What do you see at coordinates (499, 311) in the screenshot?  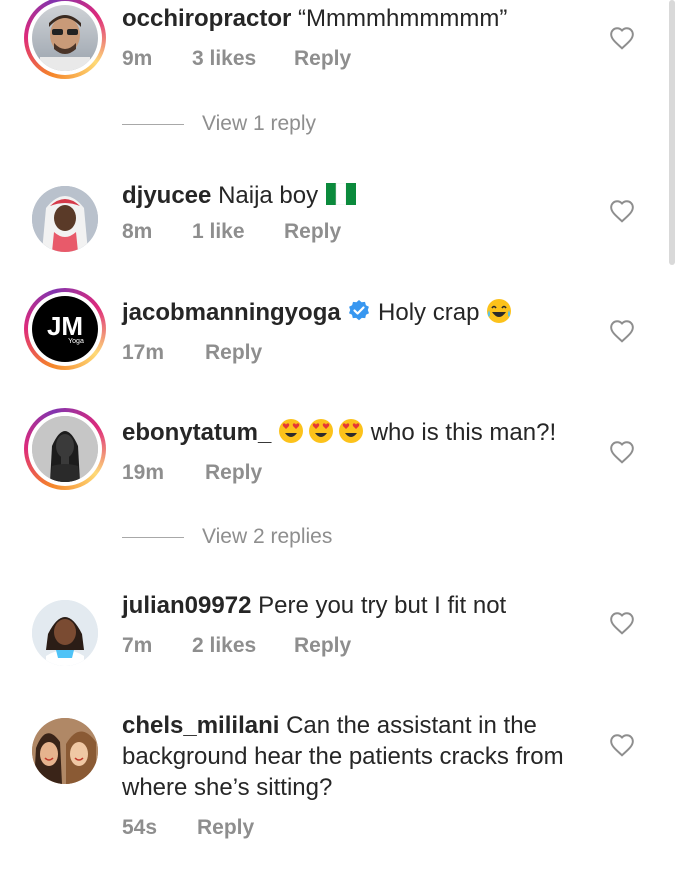 I see `tears-of-joy-emoji` at bounding box center [499, 311].